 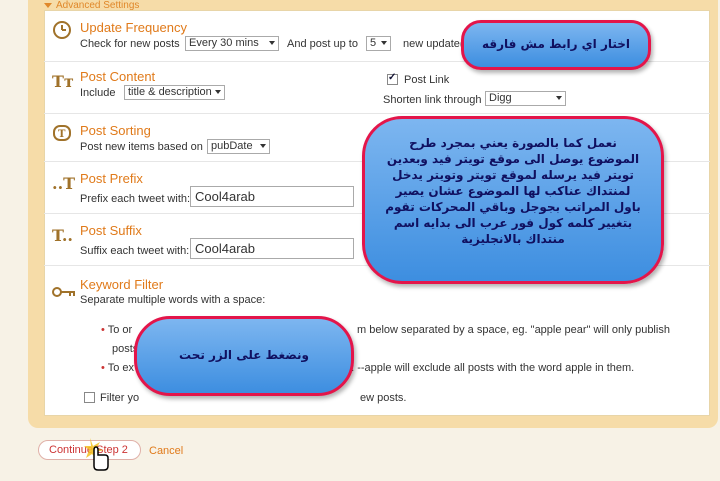 I want to click on sorting-select: pubDate, so click(x=238, y=146).